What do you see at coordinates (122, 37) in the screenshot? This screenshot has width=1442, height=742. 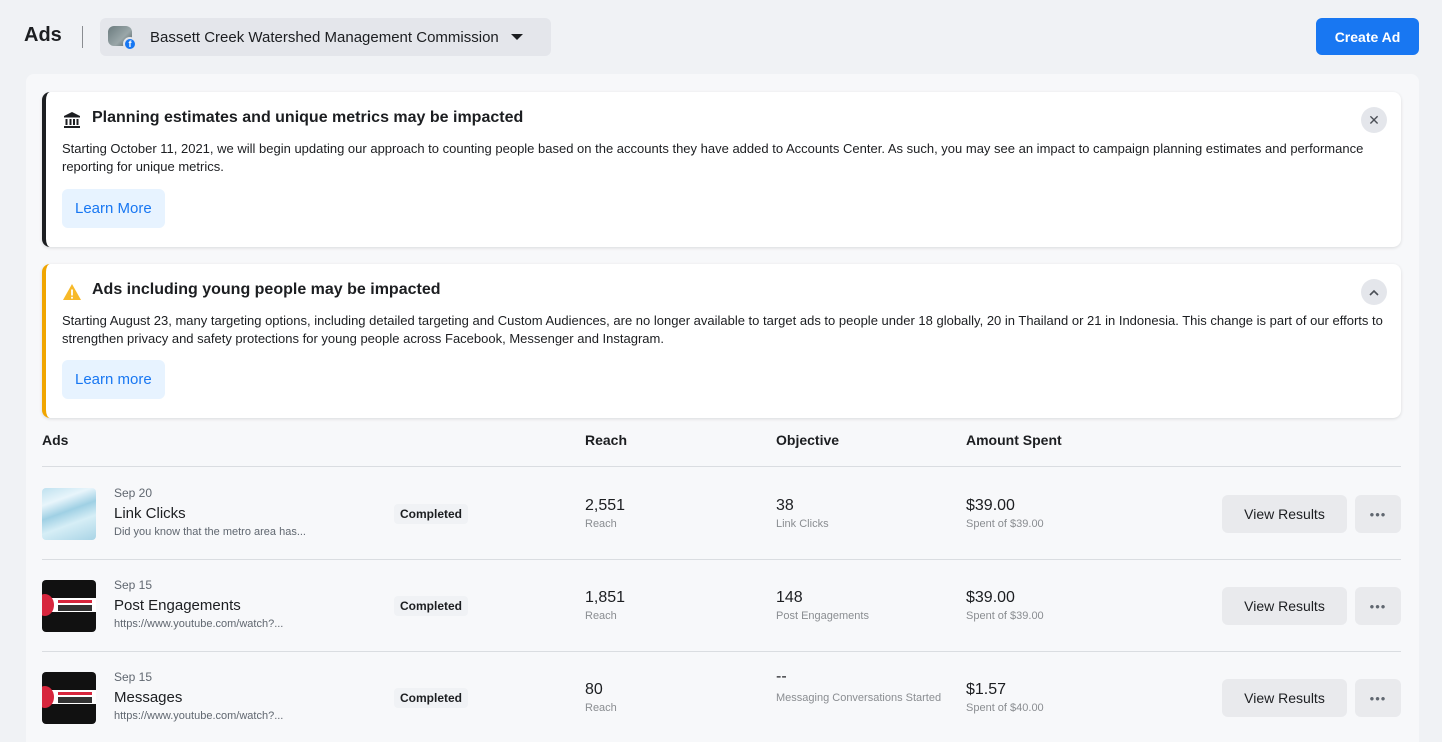 I see `page-avatar: f` at bounding box center [122, 37].